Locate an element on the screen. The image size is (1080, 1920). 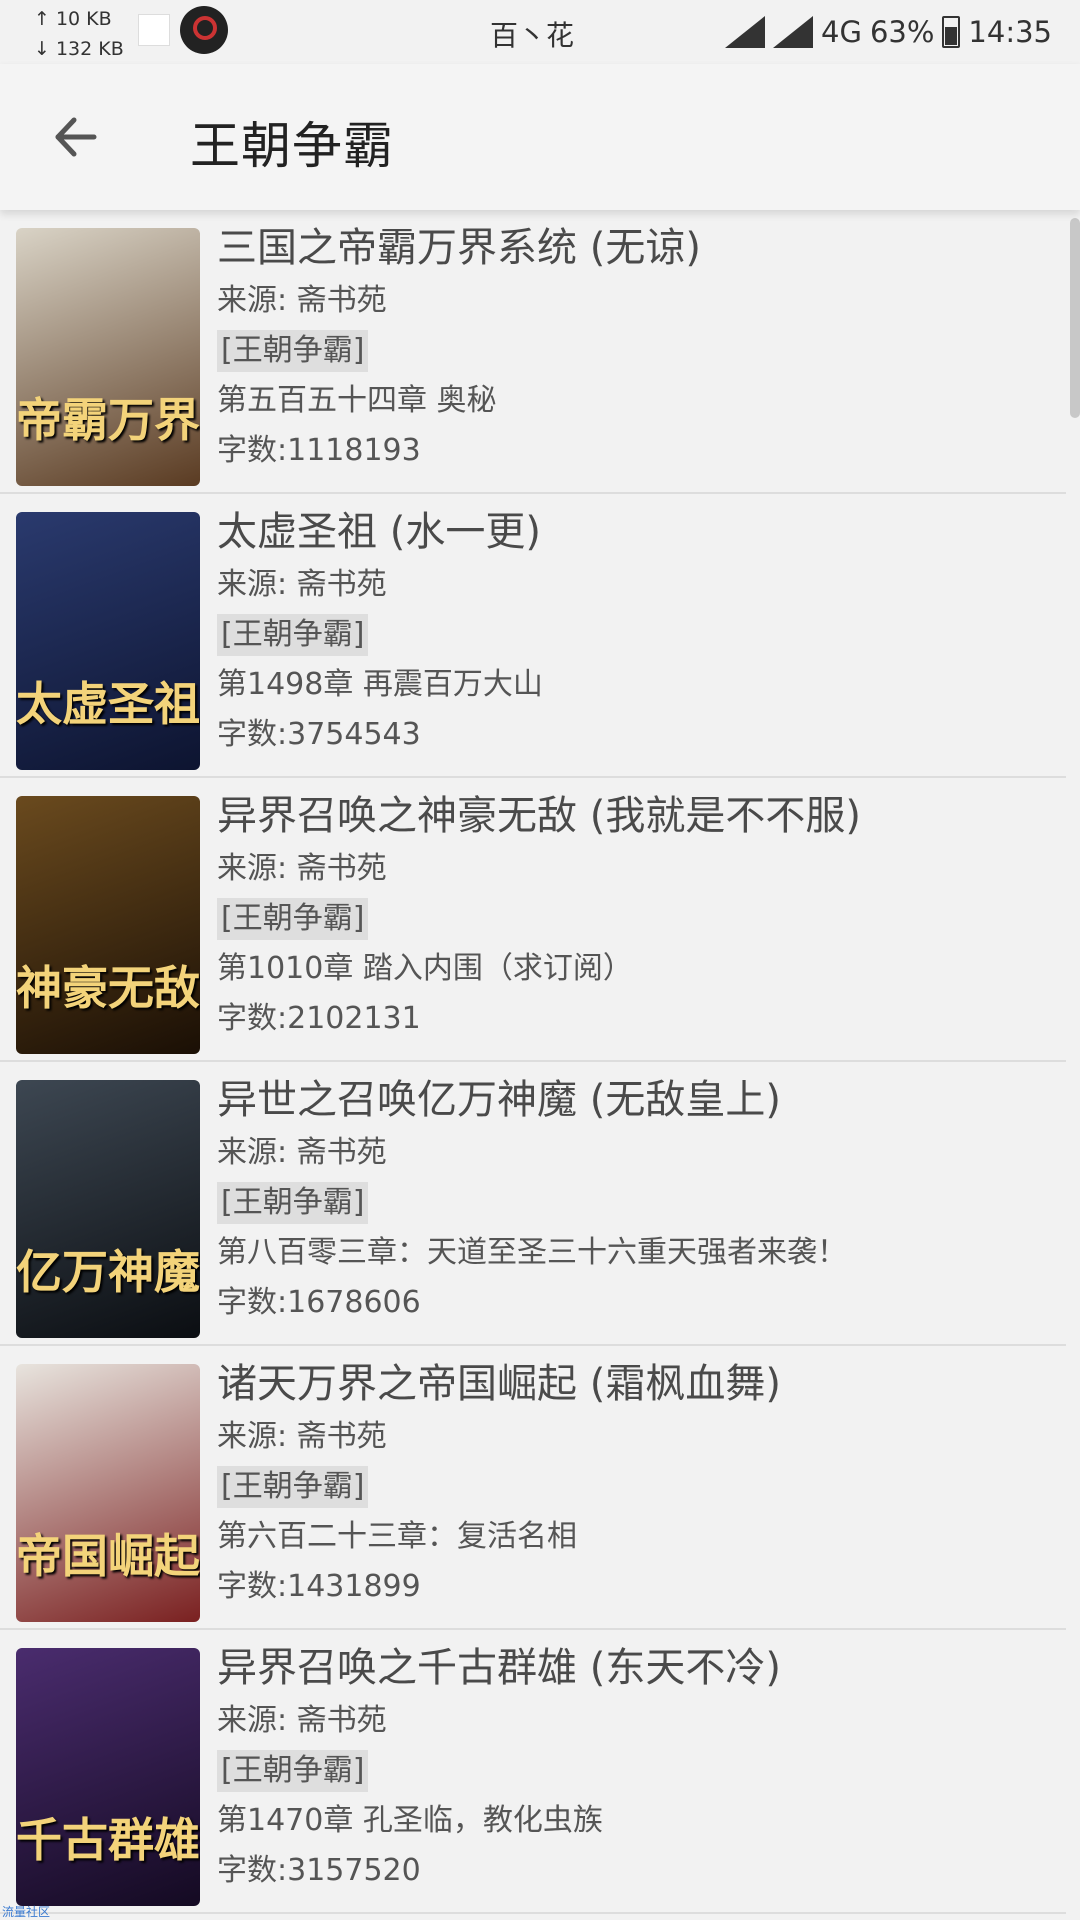
network-speed: ↑ 10 KB ↓ 132 KB is located at coordinates (79, 34).